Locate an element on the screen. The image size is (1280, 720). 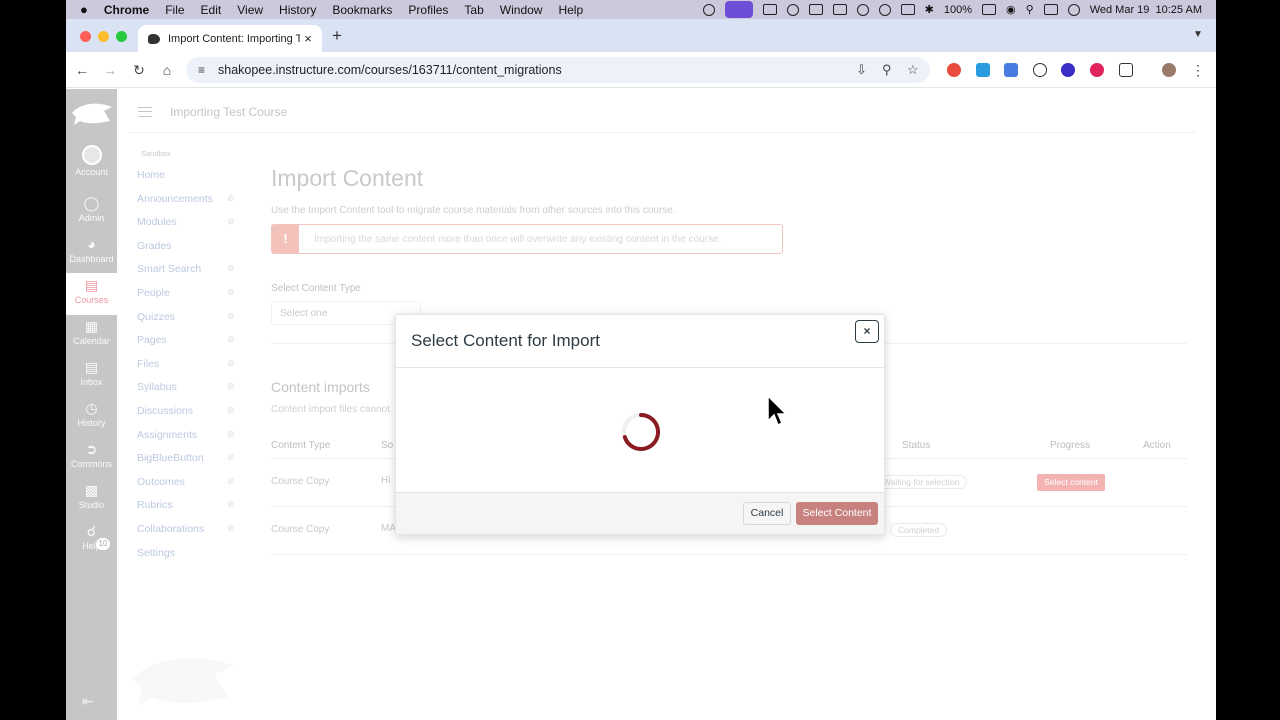
course-nav-discussions: Discussions ⊘ is located at coordinates (192, 417).